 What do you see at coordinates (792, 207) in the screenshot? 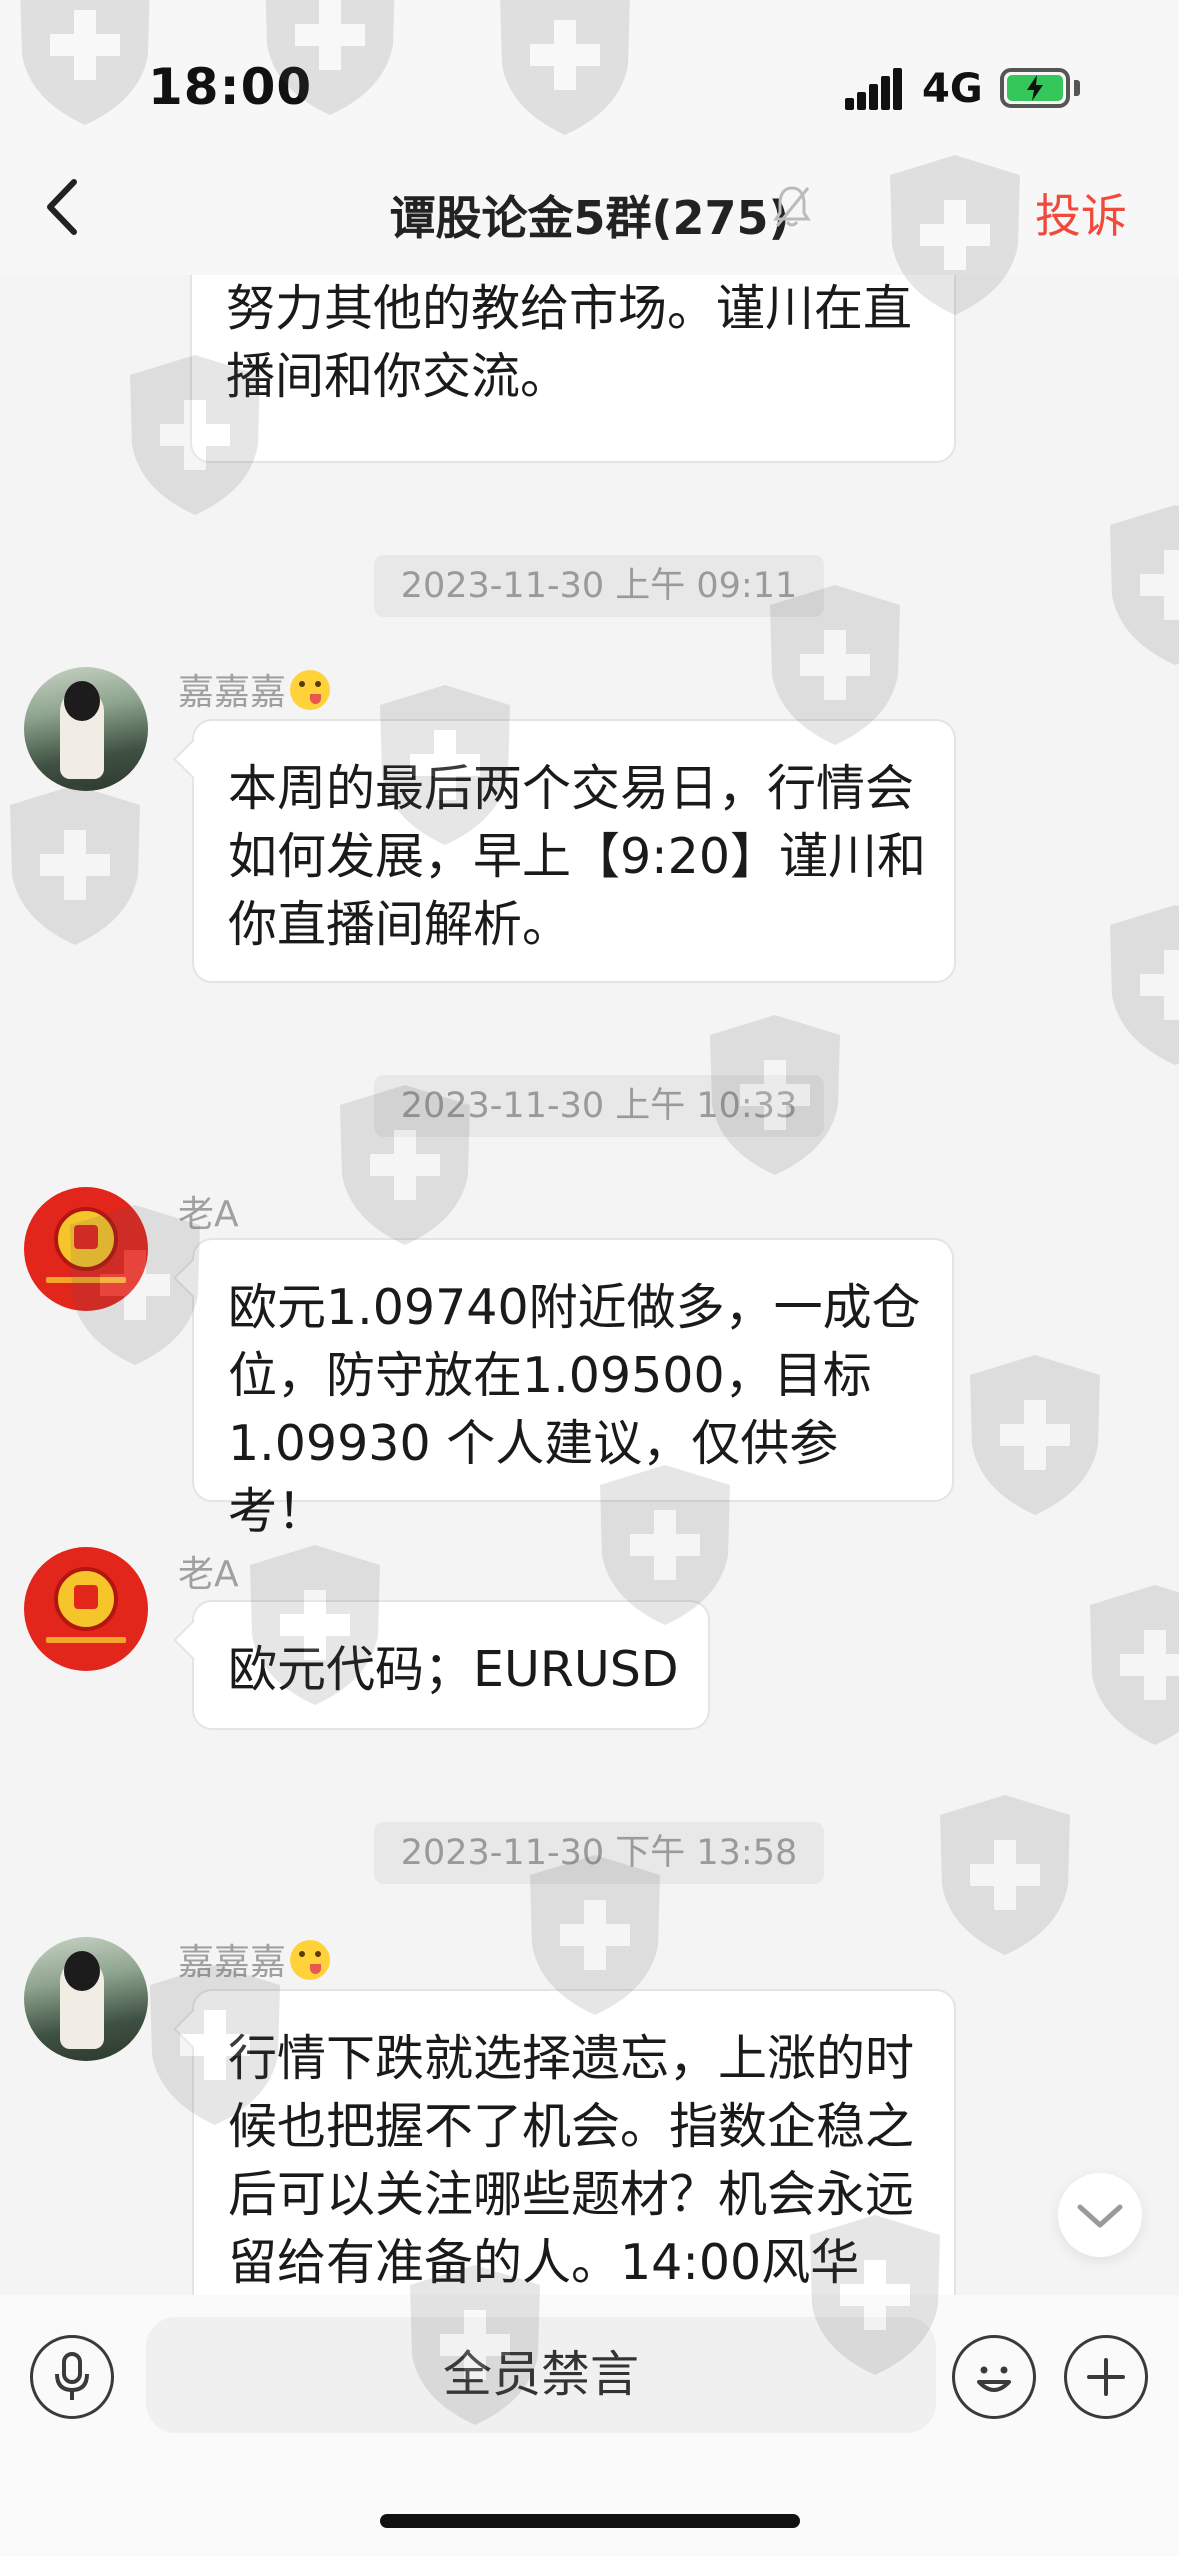
I see `bell-muted-icon` at bounding box center [792, 207].